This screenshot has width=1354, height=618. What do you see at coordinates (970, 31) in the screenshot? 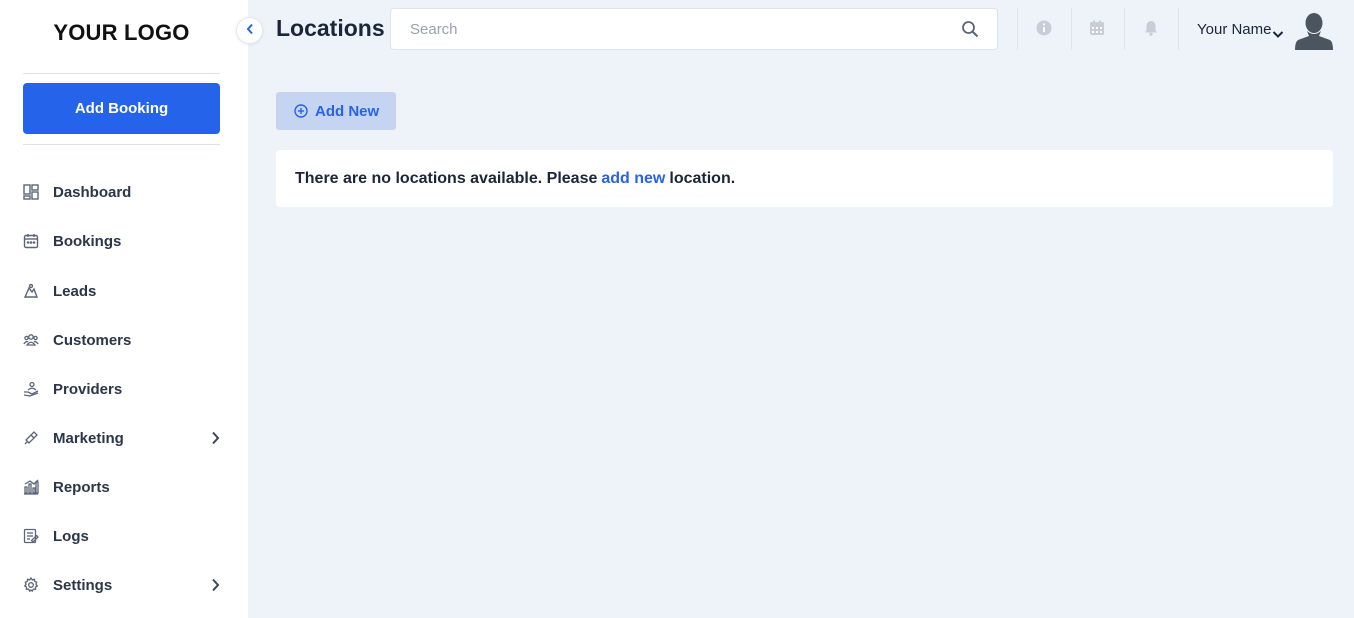
I see `search-icon` at bounding box center [970, 31].